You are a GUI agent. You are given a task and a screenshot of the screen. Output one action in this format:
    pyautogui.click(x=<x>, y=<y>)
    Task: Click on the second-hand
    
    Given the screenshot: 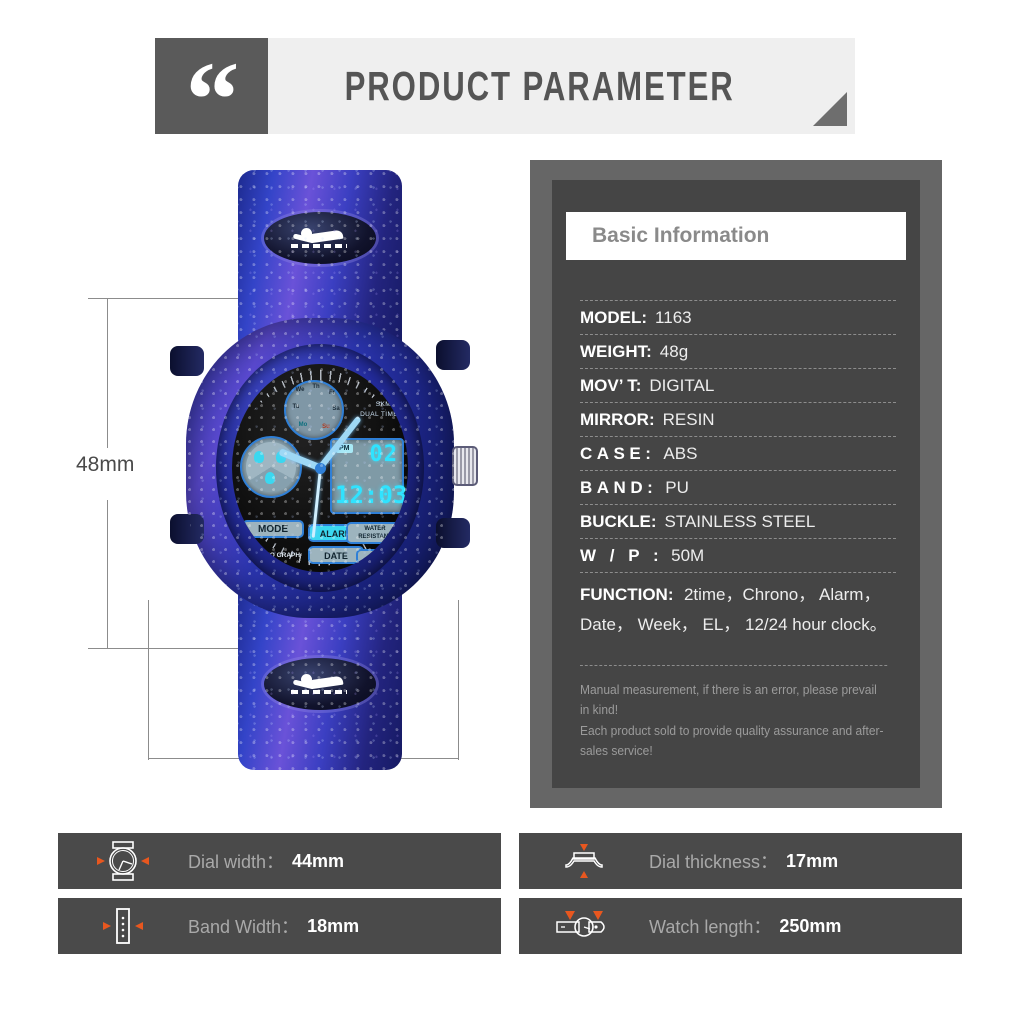 What is the action you would take?
    pyautogui.click(x=316, y=502)
    